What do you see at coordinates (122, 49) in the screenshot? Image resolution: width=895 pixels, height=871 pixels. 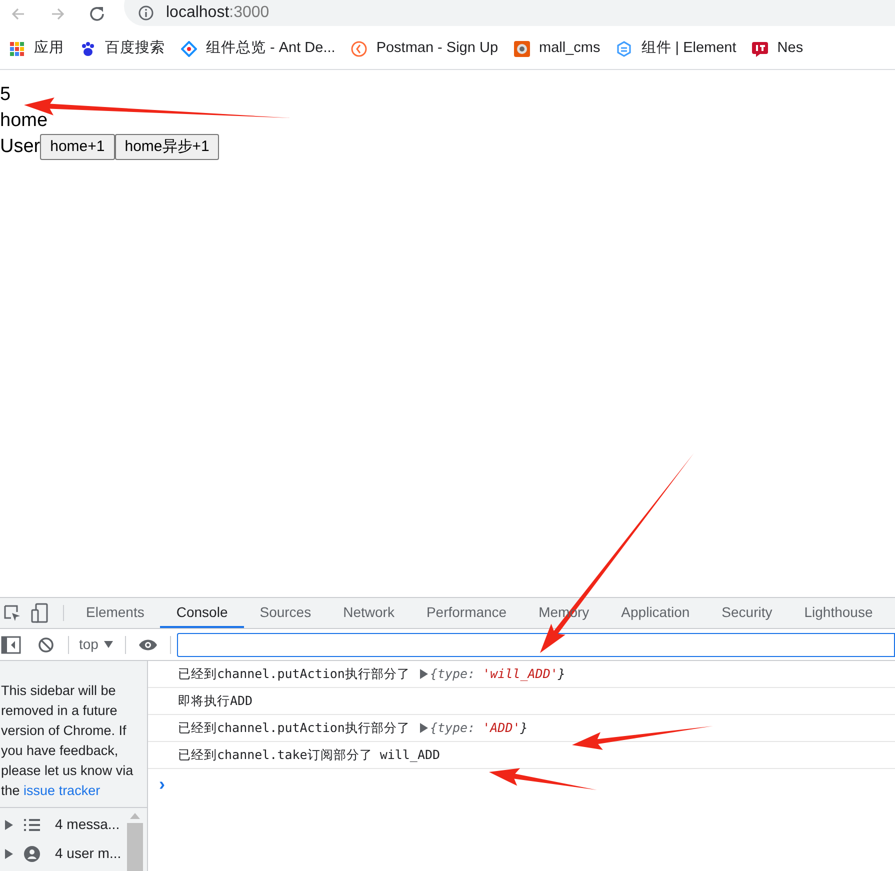 I see `bookmark: 百度搜索` at bounding box center [122, 49].